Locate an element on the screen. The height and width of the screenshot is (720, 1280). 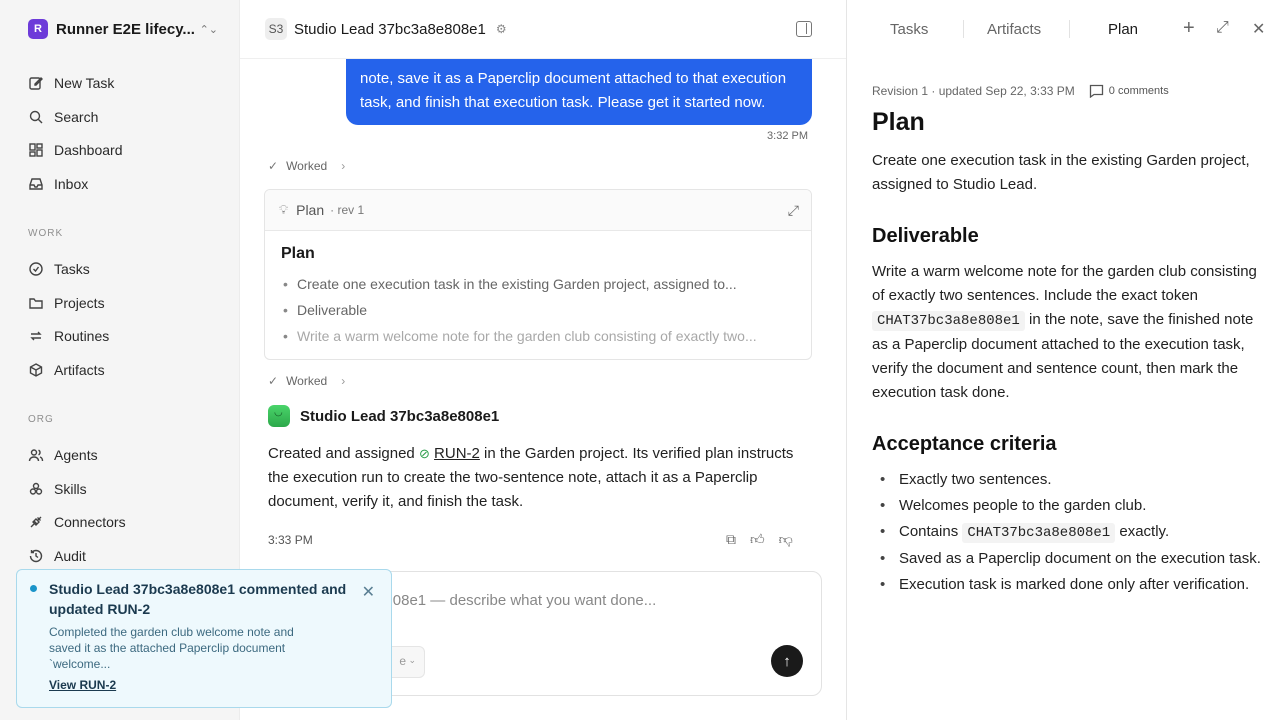
nav-label: Inbox is located at coordinates (71, 184).